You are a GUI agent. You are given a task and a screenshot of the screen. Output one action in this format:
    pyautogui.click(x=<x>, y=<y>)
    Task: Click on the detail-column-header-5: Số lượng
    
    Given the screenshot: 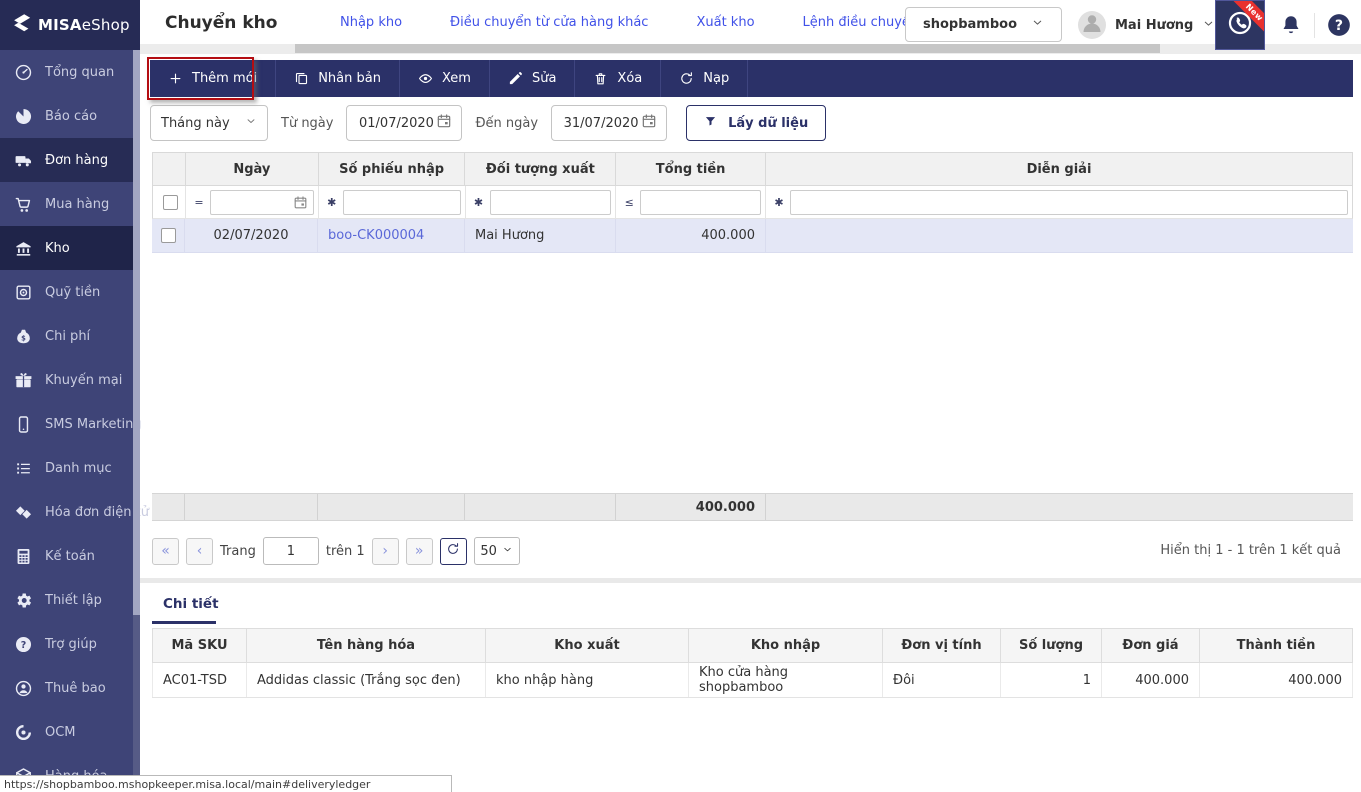 What is the action you would take?
    pyautogui.click(x=1051, y=645)
    